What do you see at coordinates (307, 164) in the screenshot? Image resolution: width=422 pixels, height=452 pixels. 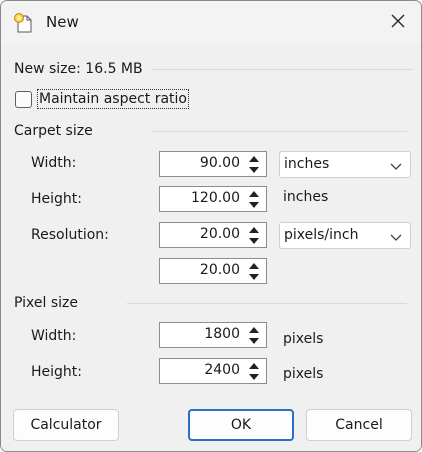 I see `carpet-width-unit: inches` at bounding box center [307, 164].